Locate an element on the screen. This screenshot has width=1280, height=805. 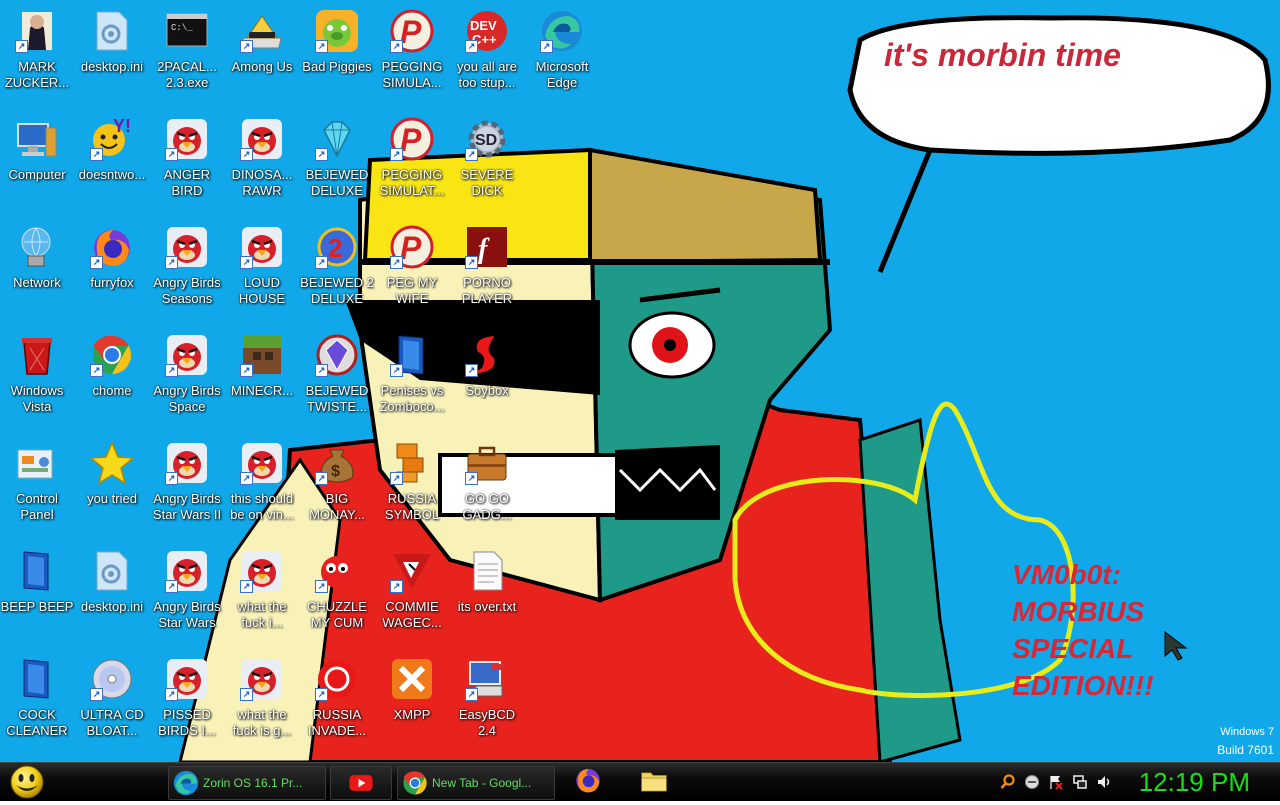
settings-file-icon is located at coordinates (112, 571).